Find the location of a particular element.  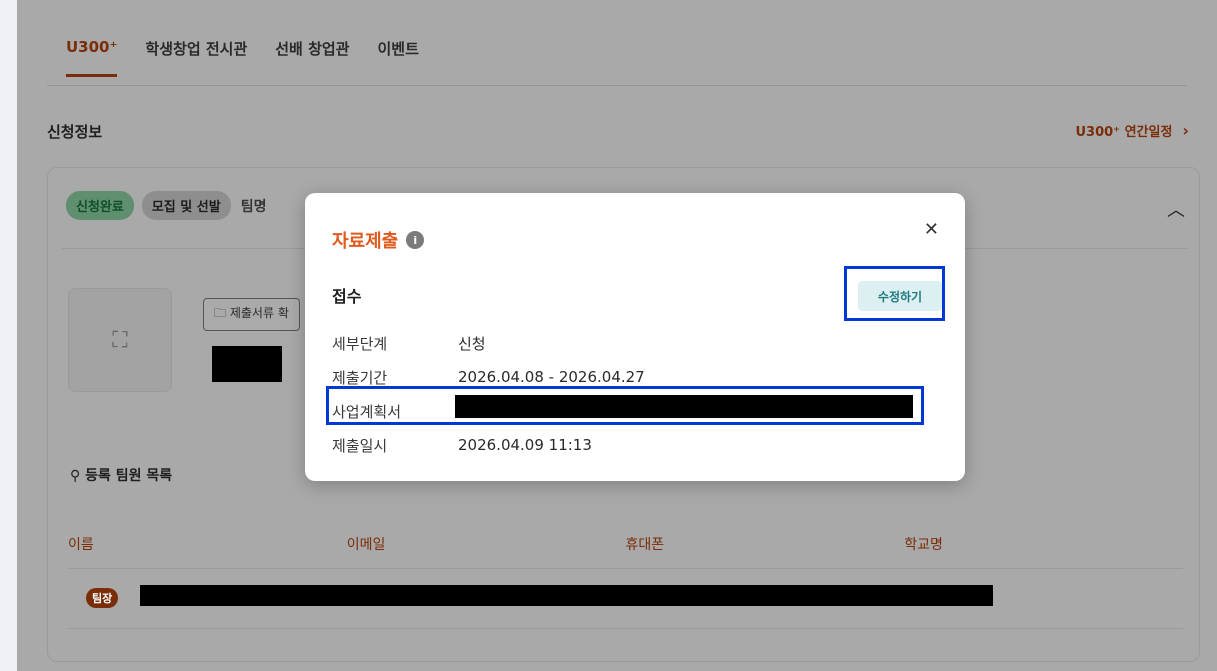

folder-icon: 🗀 is located at coordinates (220, 313).